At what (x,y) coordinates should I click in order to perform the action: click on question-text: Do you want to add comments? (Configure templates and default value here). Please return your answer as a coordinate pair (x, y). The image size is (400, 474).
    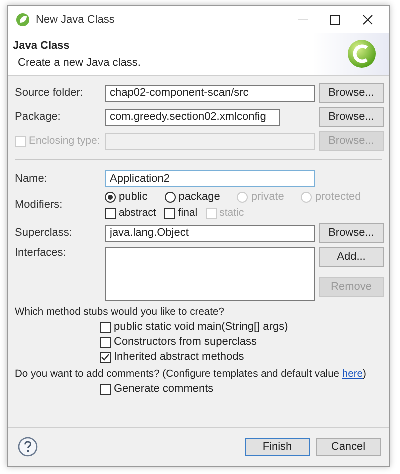
    Looking at the image, I should click on (190, 374).